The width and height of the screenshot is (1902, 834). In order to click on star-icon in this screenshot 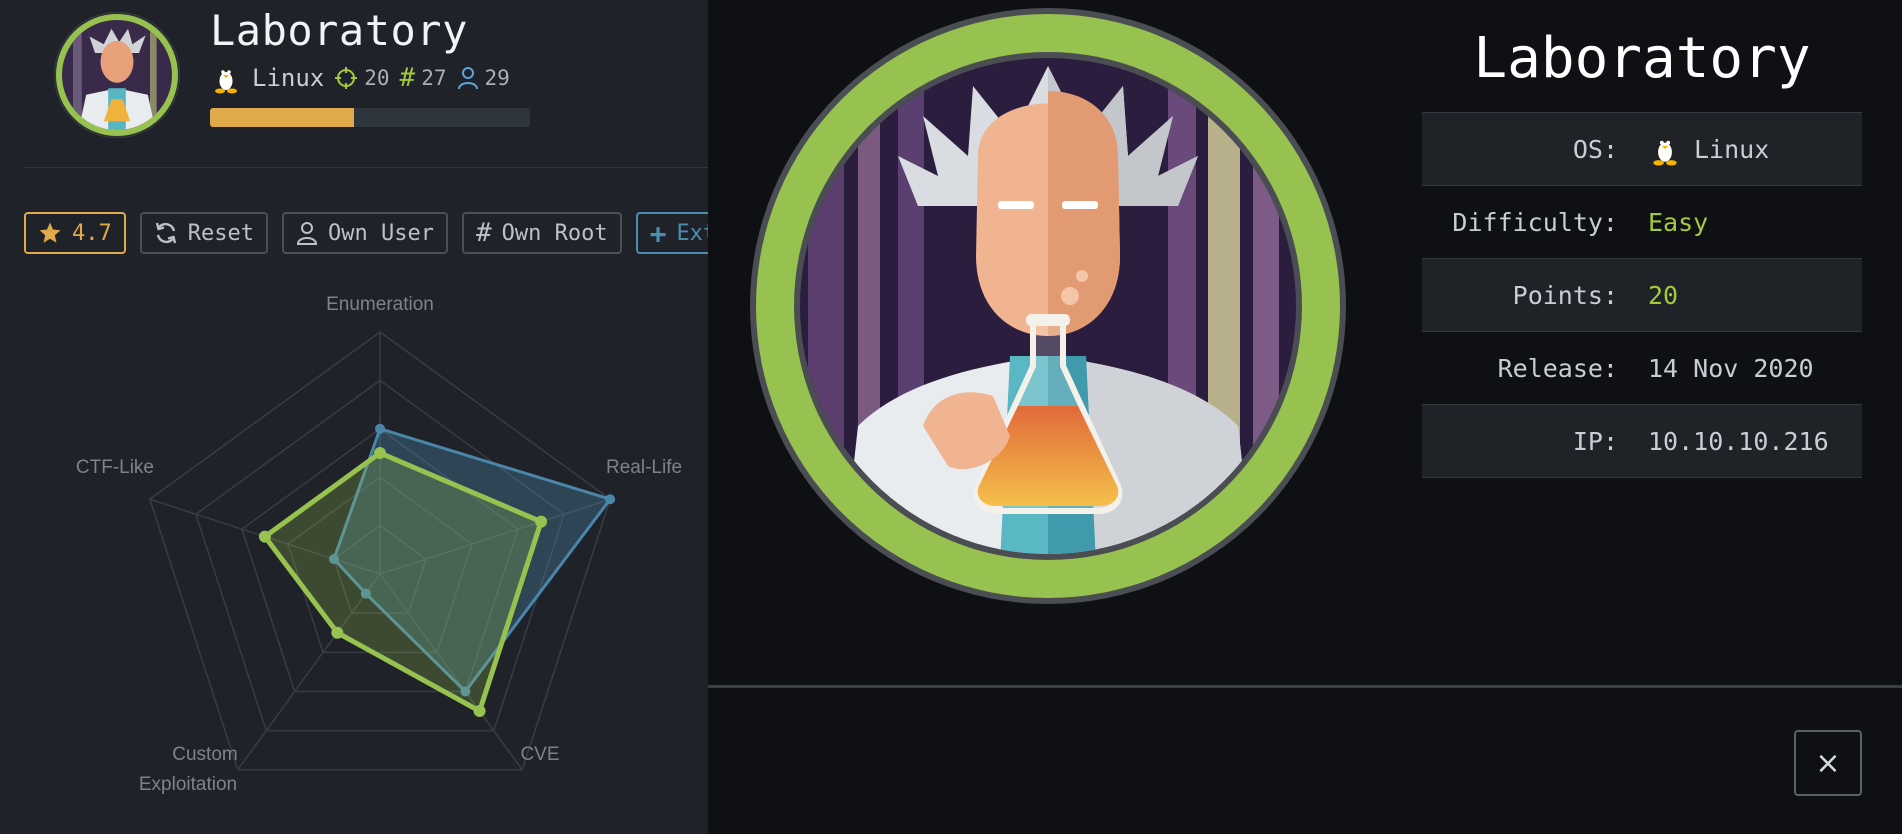, I will do `click(50, 232)`.